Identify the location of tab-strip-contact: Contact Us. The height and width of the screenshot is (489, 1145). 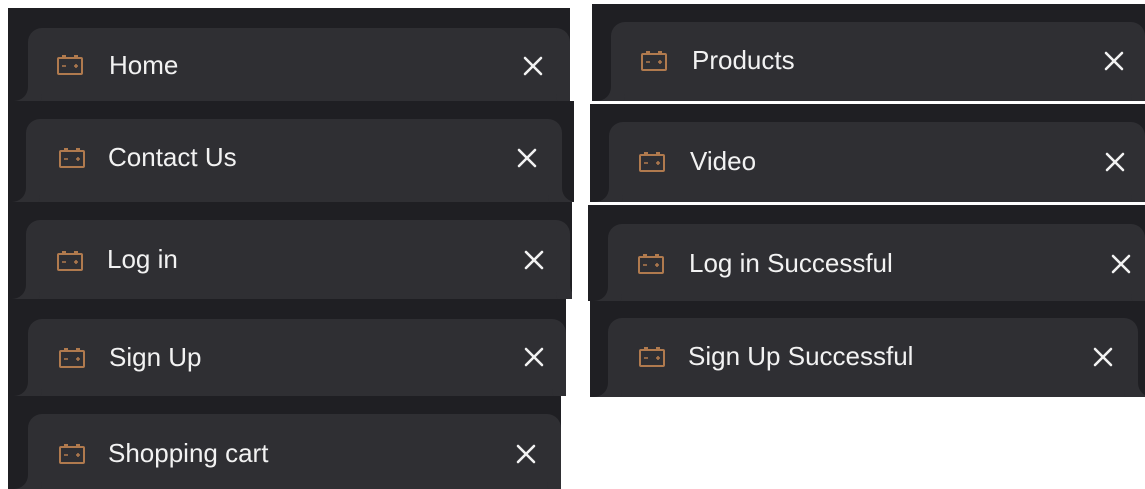
(291, 151).